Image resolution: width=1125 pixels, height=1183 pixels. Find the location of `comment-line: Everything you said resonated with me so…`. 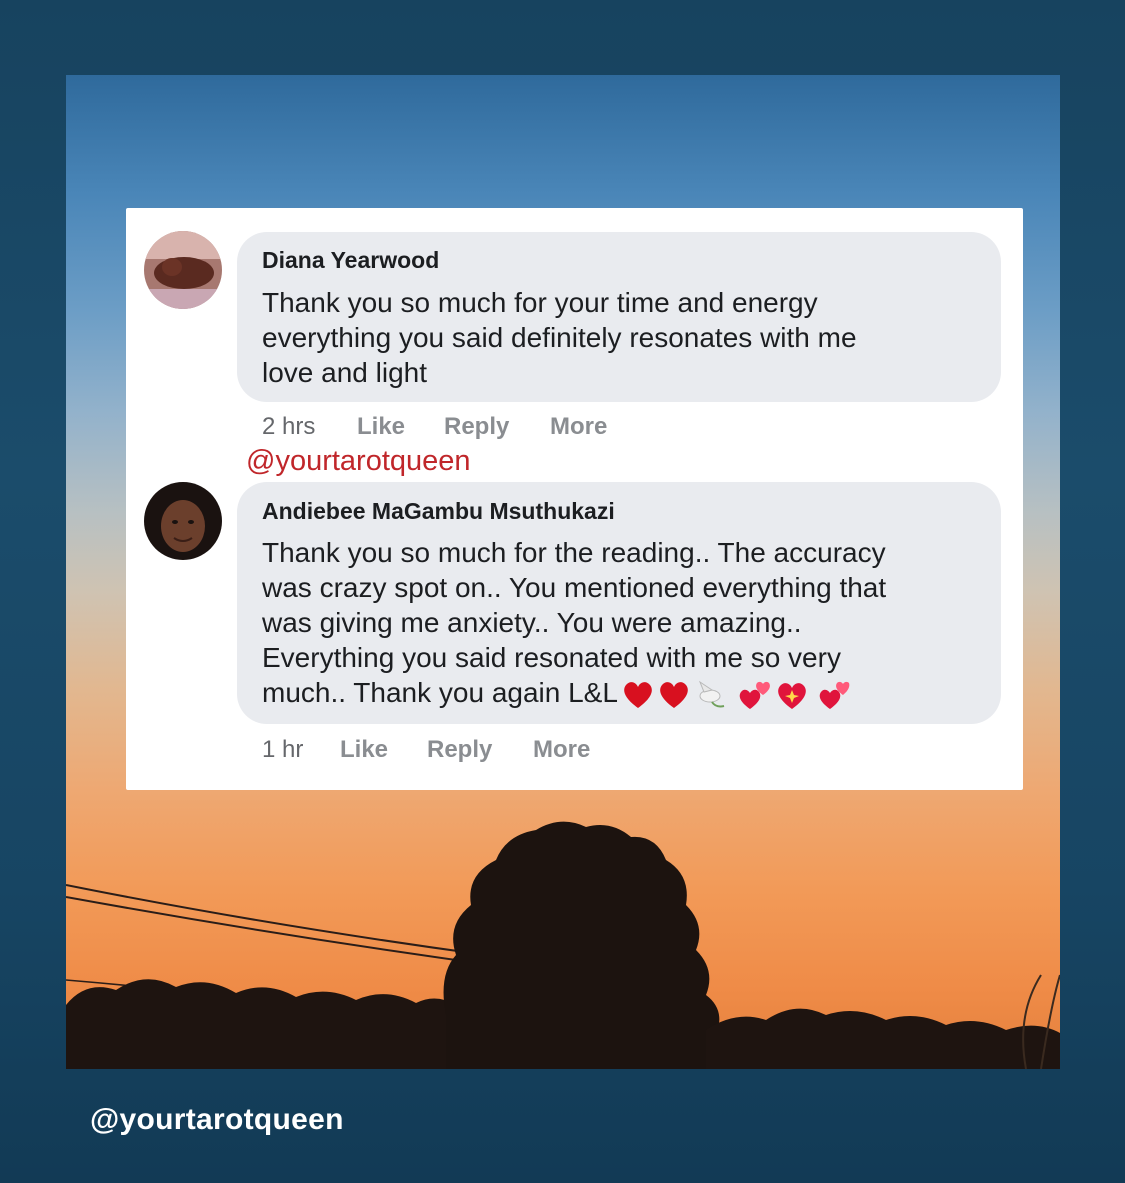

comment-line: Everything you said resonated with me so… is located at coordinates (551, 657).